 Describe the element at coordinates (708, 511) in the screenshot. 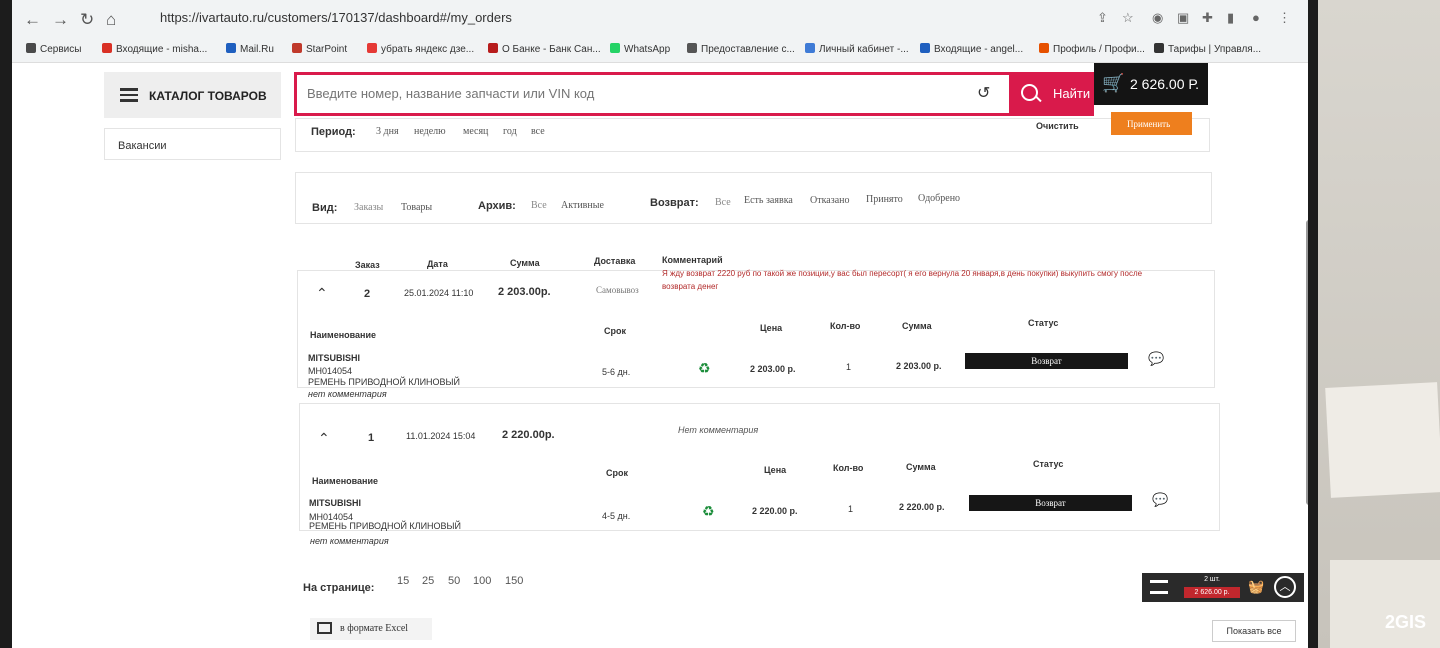

I see `recycle-icon: ♻` at that location.